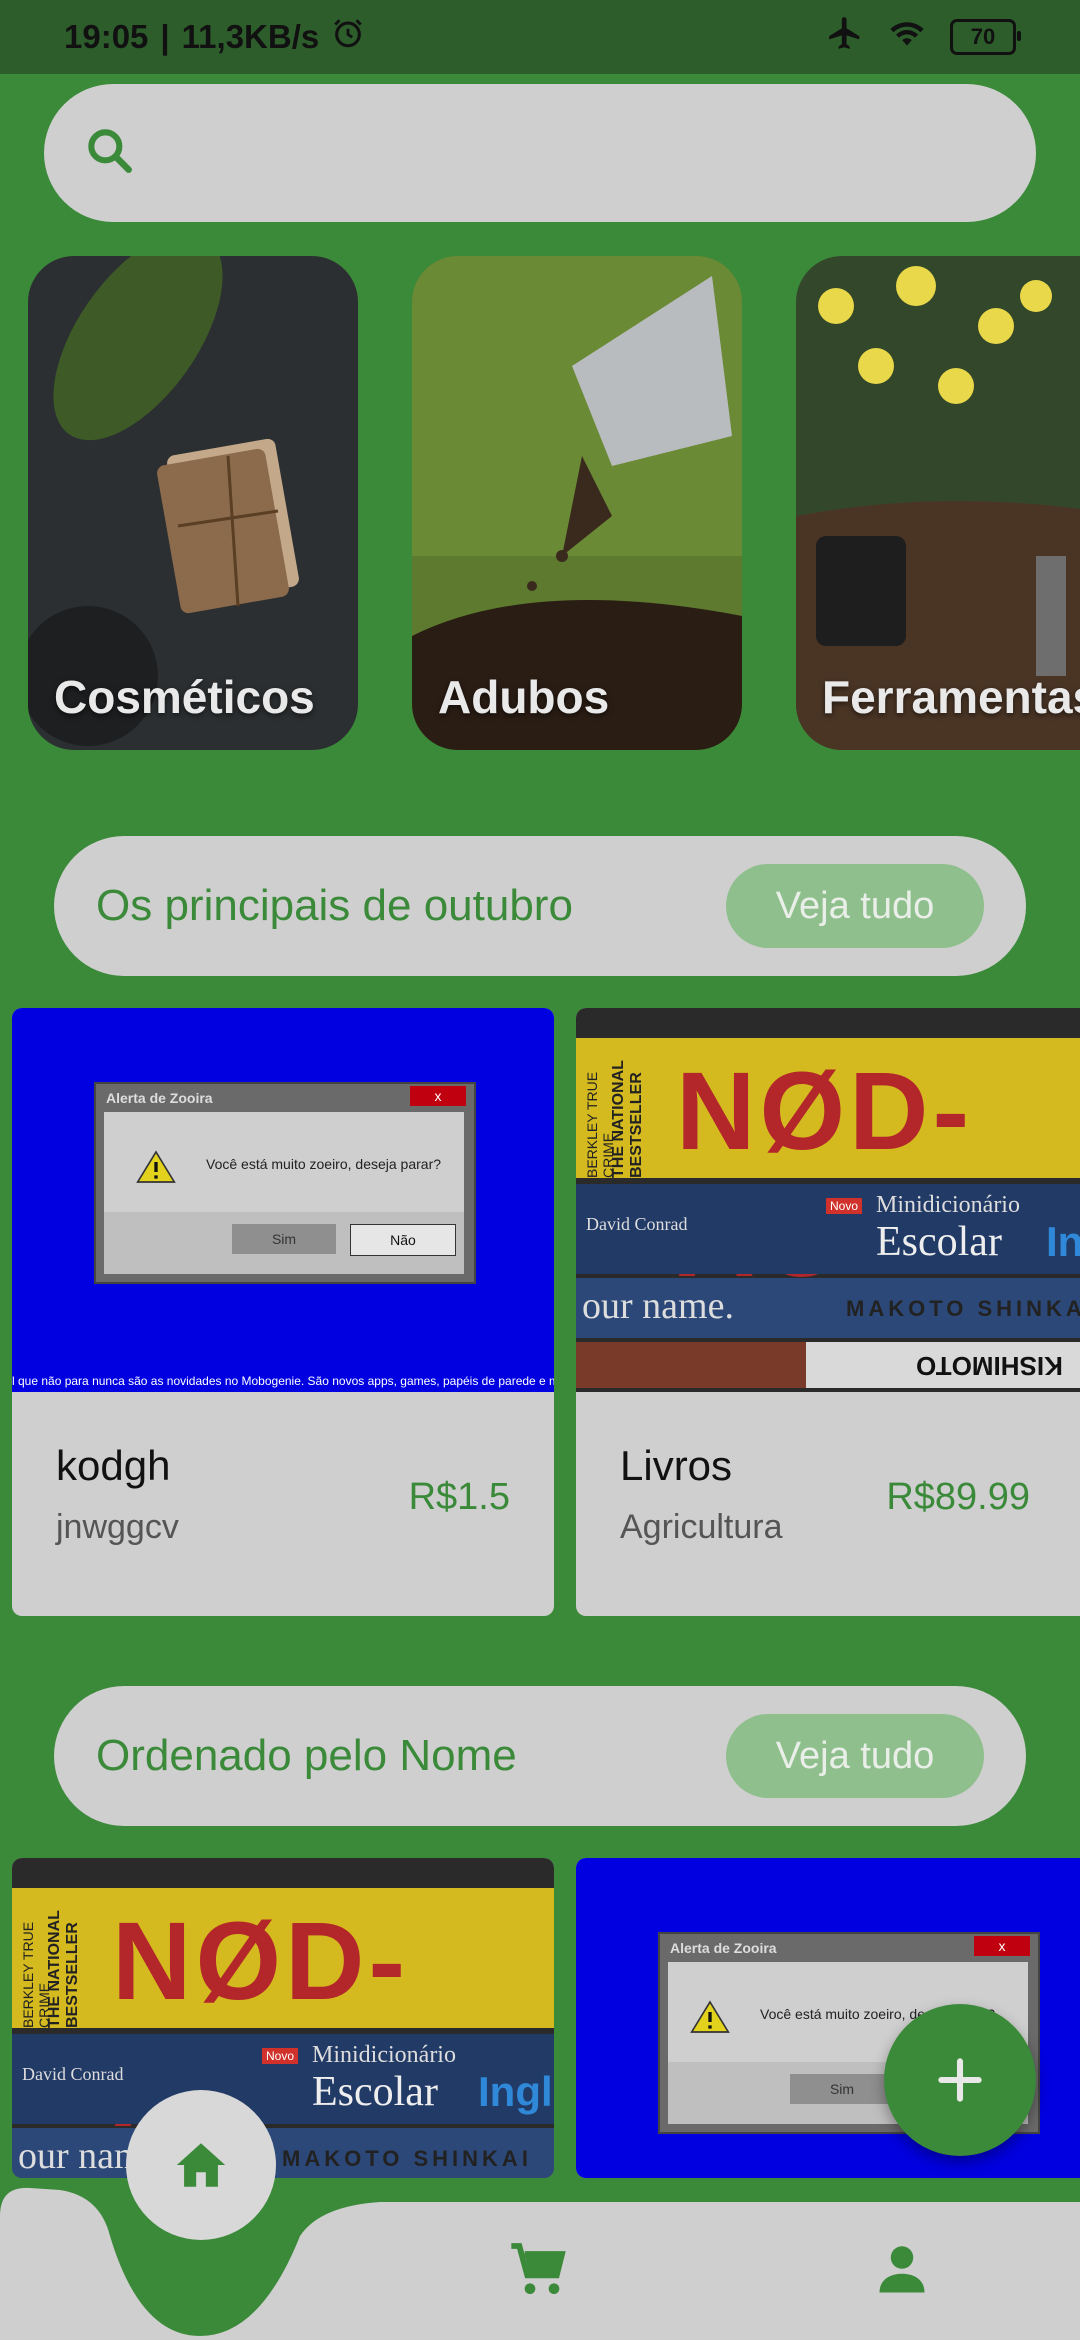 This screenshot has width=1080, height=2340. Describe the element at coordinates (958, 1497) in the screenshot. I see `product-price: R$89.99` at that location.